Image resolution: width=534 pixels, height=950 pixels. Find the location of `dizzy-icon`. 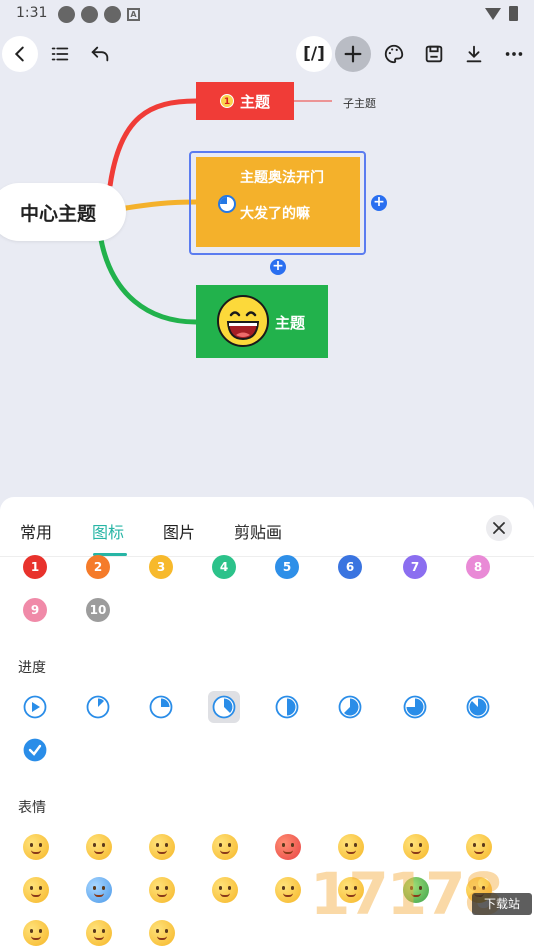

dizzy-icon is located at coordinates (288, 890).